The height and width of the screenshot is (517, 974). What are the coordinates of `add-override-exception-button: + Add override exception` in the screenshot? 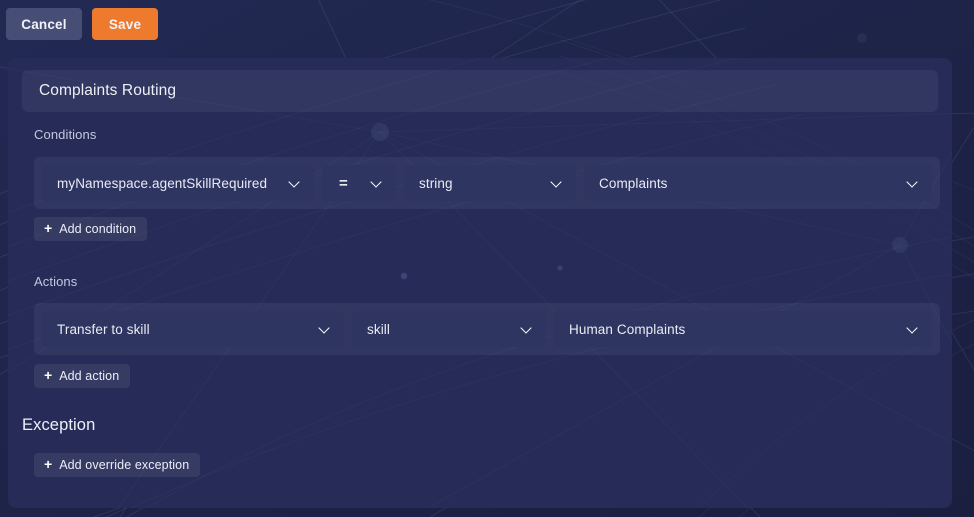 It's located at (117, 465).